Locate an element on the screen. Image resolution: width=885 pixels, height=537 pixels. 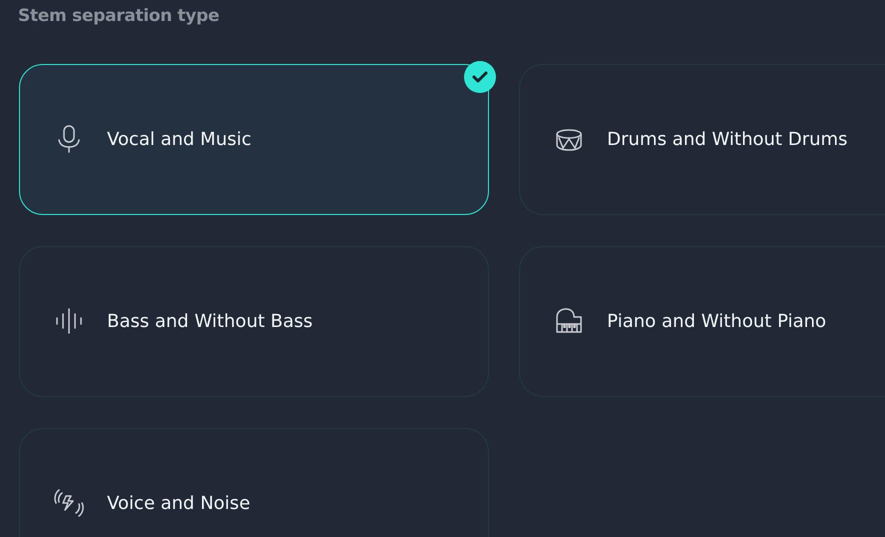
option-label: Bass and Without Bass is located at coordinates (210, 322).